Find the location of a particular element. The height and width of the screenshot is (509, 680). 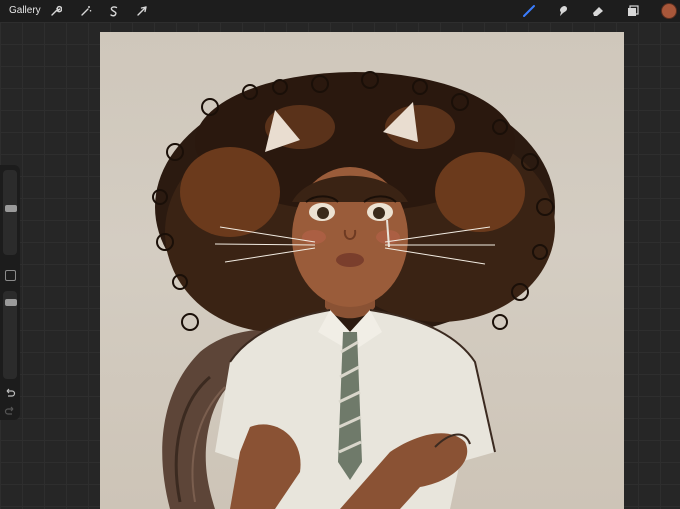

layers-button is located at coordinates (633, 11).